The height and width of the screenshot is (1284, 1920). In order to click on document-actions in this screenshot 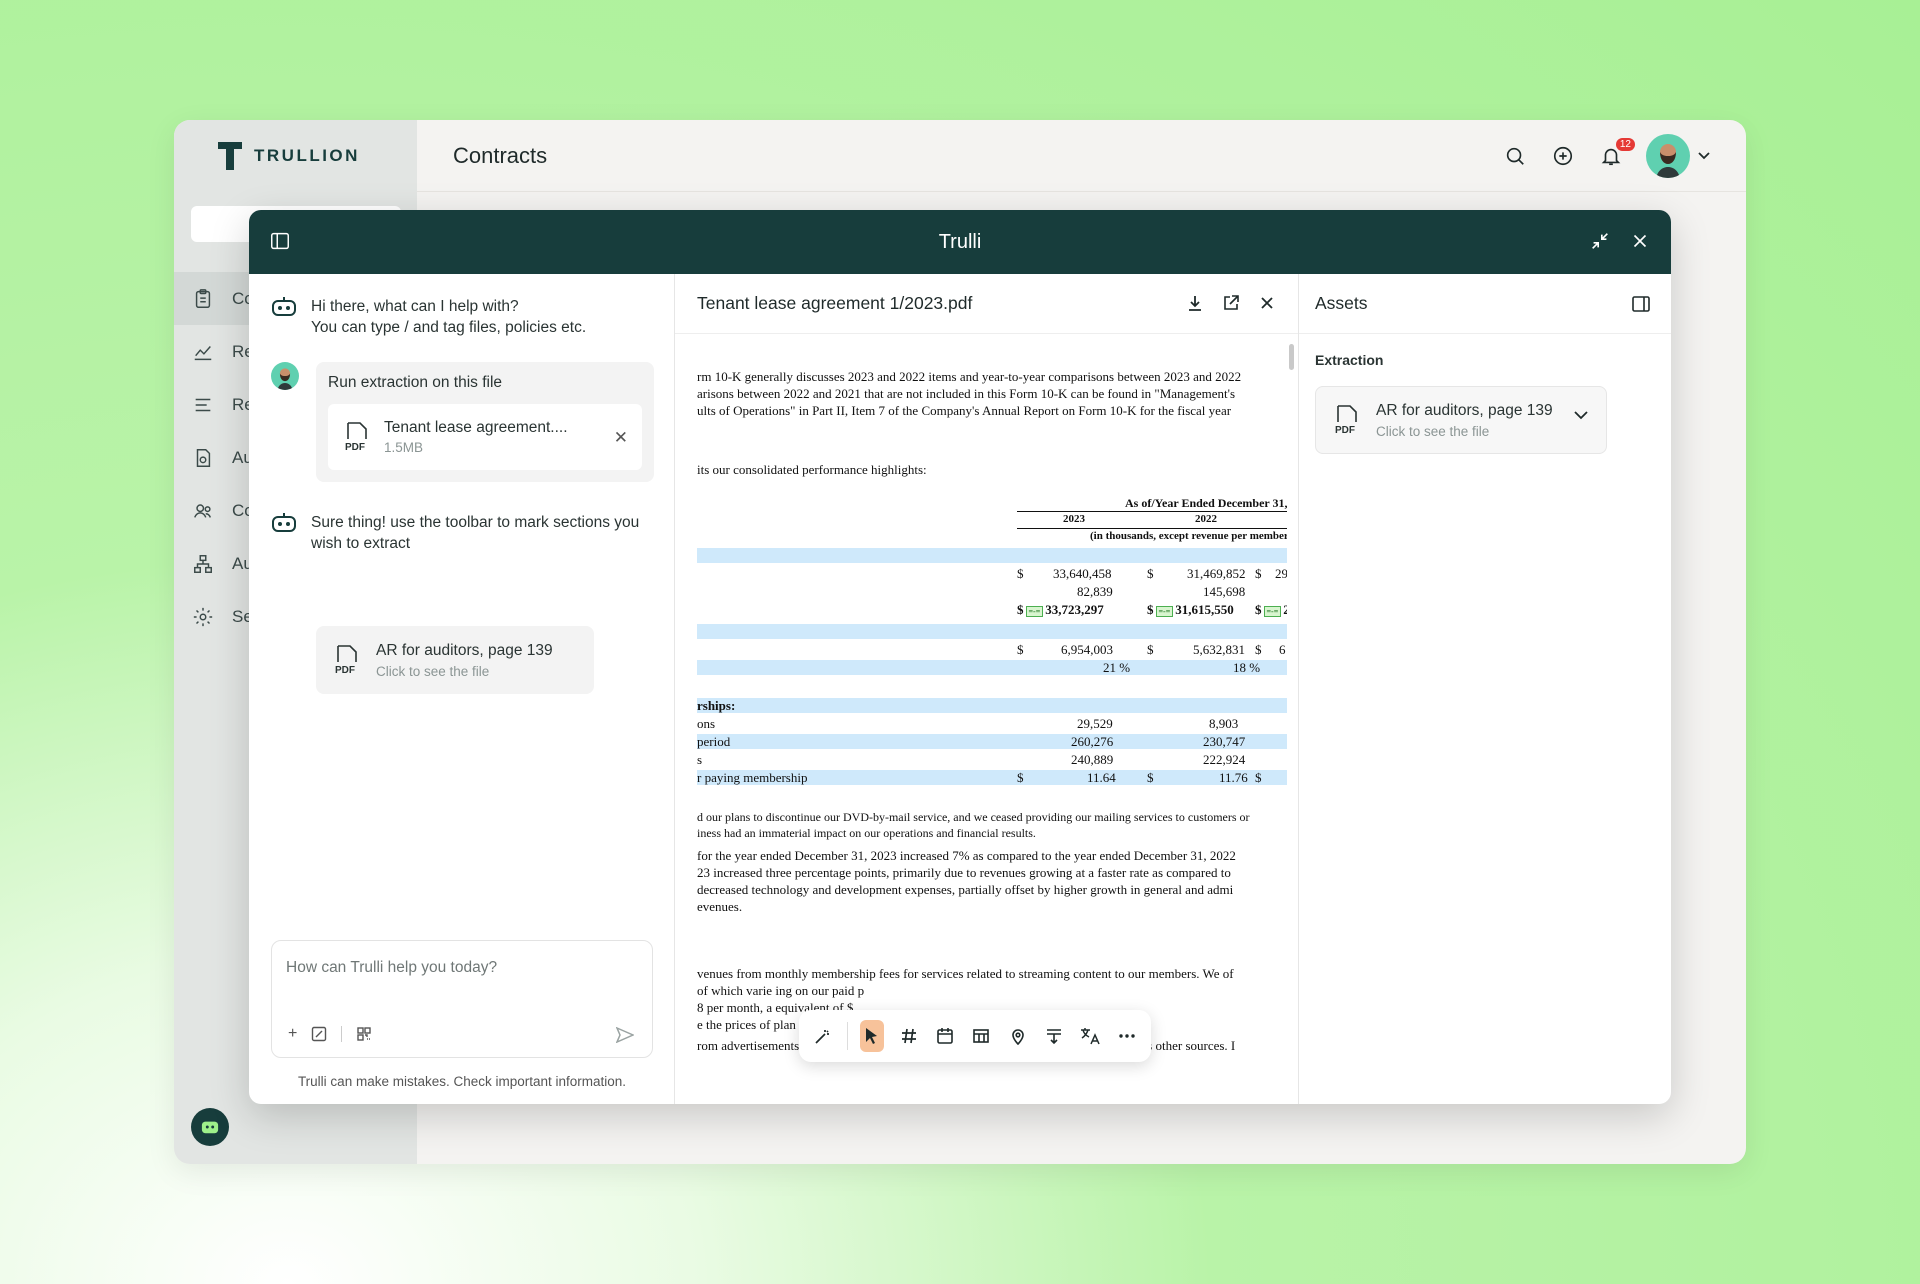, I will do `click(1231, 303)`.